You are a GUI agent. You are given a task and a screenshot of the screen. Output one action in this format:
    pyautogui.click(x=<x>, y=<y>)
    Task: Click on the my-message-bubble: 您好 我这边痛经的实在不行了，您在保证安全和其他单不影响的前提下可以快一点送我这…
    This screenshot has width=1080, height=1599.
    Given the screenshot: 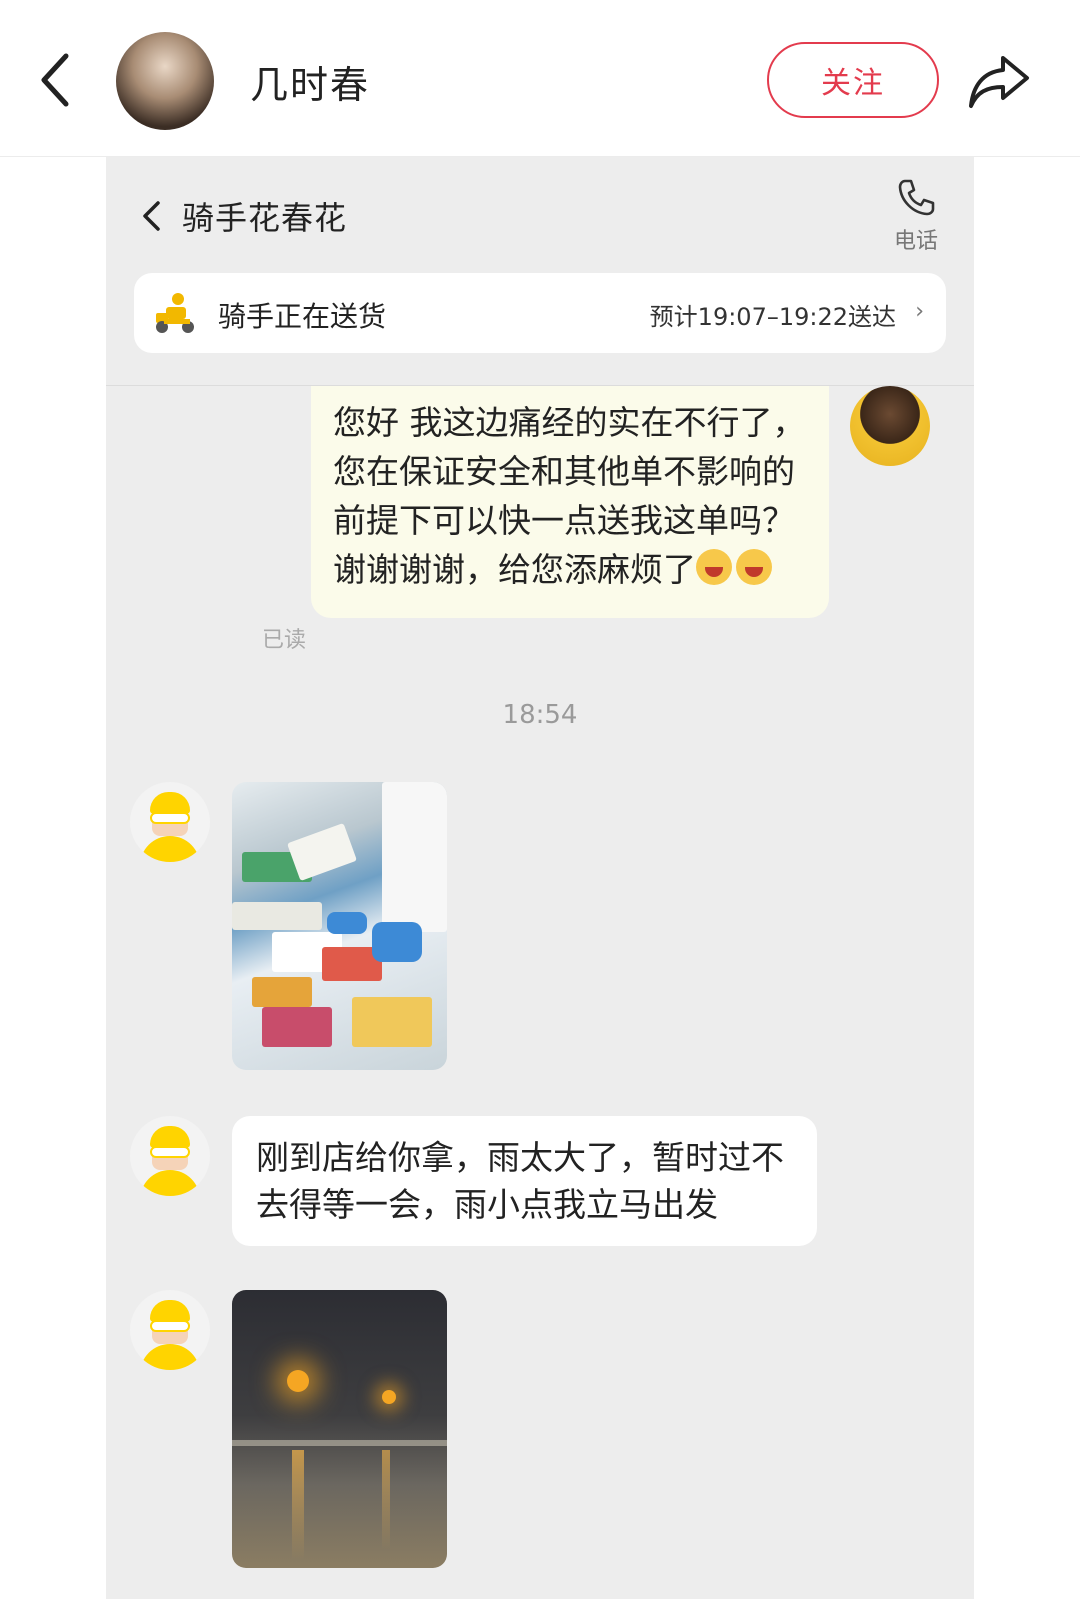 What is the action you would take?
    pyautogui.click(x=570, y=502)
    